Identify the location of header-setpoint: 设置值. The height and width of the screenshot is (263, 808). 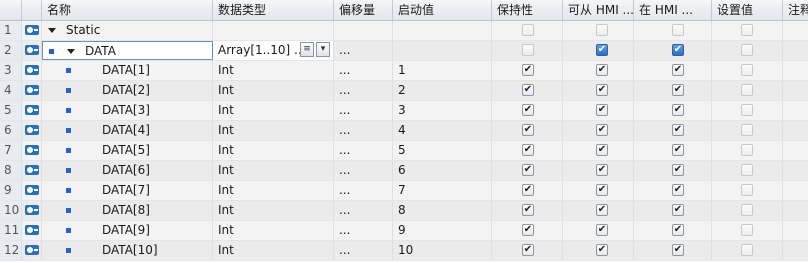
(747, 10).